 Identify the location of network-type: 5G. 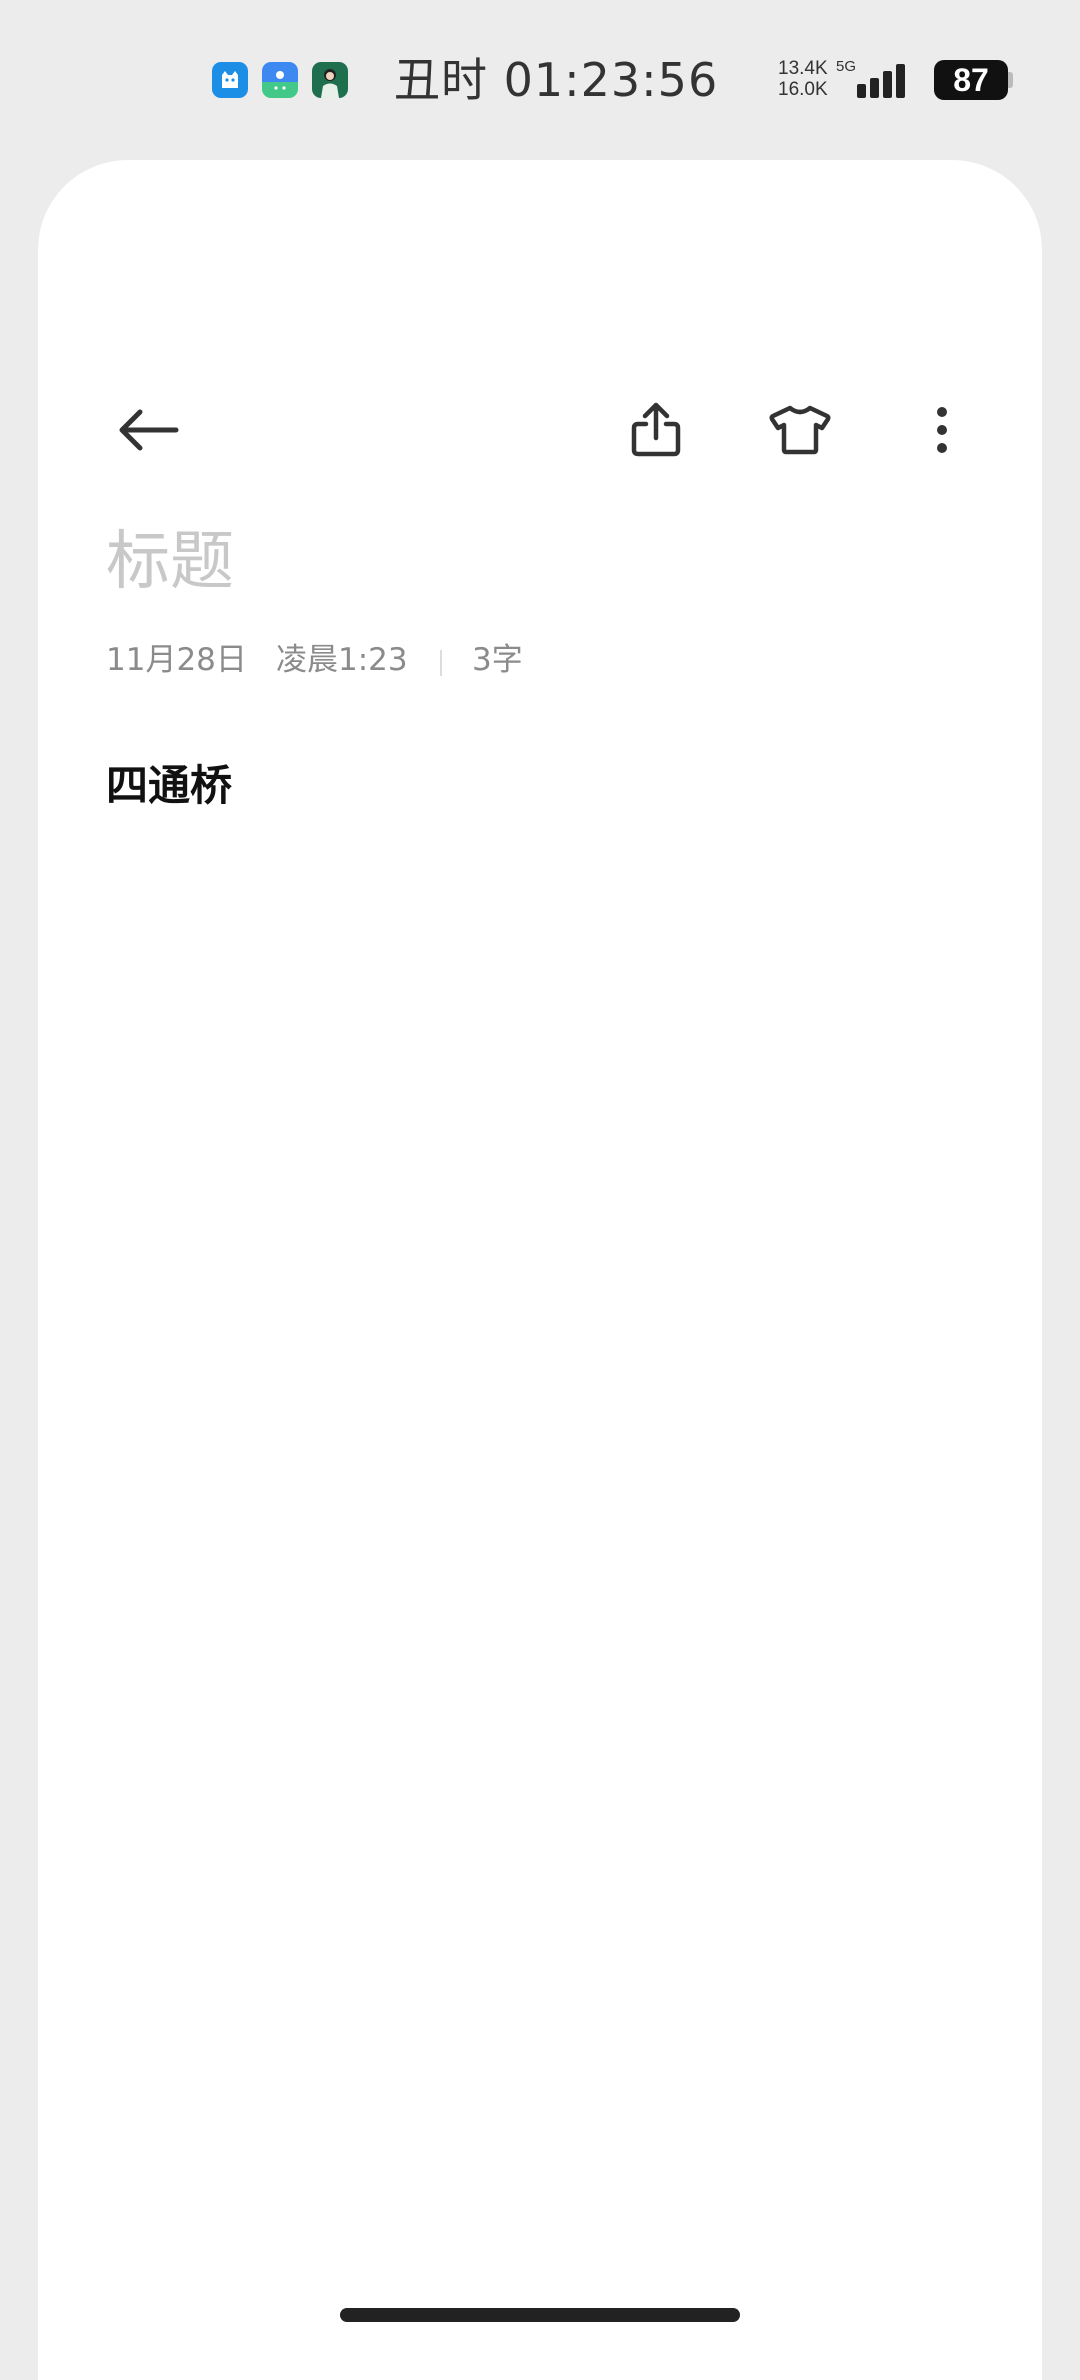
(846, 66).